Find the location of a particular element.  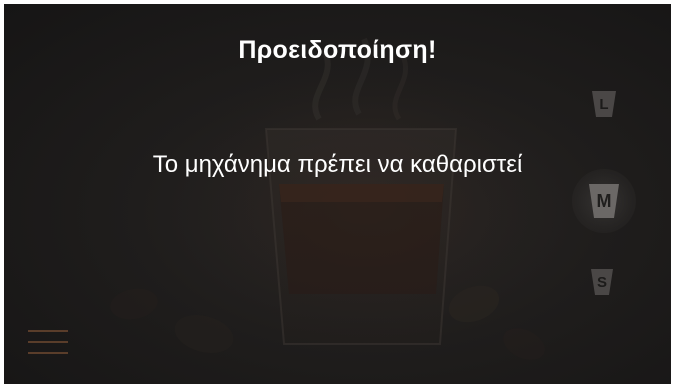

cleaning-required-message: Το μηχάνημα πρέπει να καθαριστεί is located at coordinates (337, 164).